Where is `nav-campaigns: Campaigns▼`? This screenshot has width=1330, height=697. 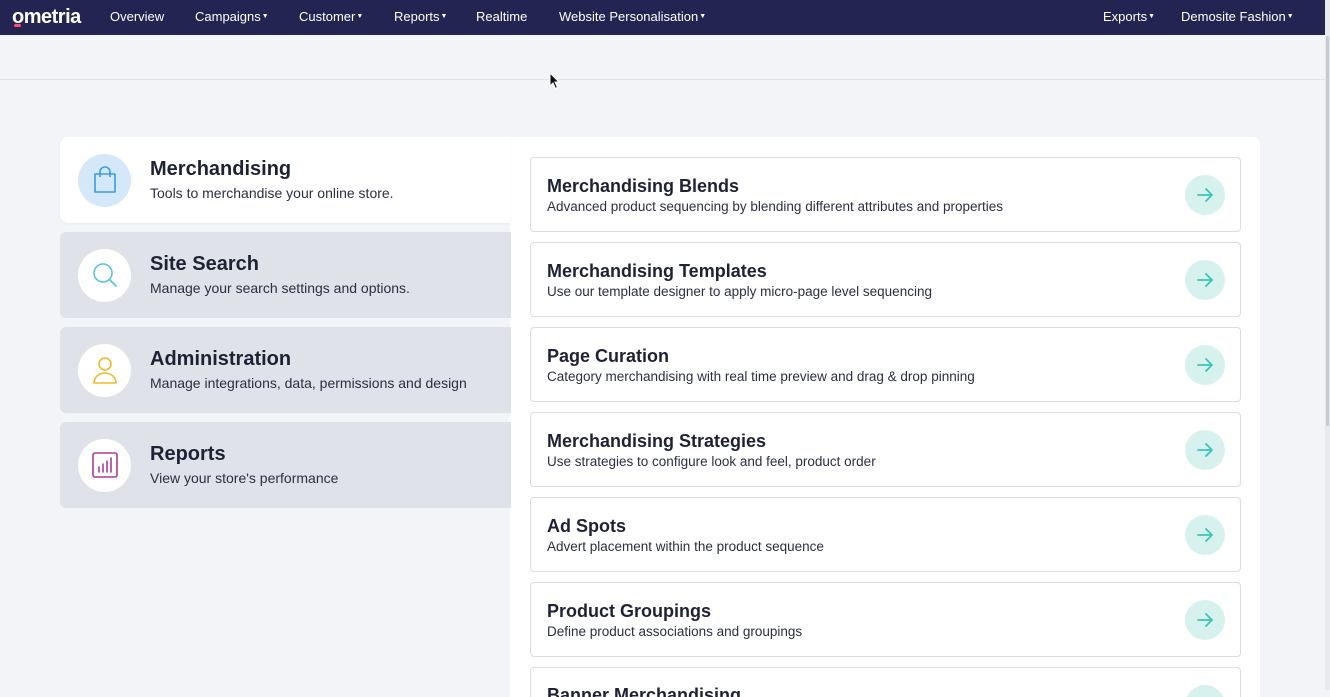 nav-campaigns: Campaigns▼ is located at coordinates (232, 16).